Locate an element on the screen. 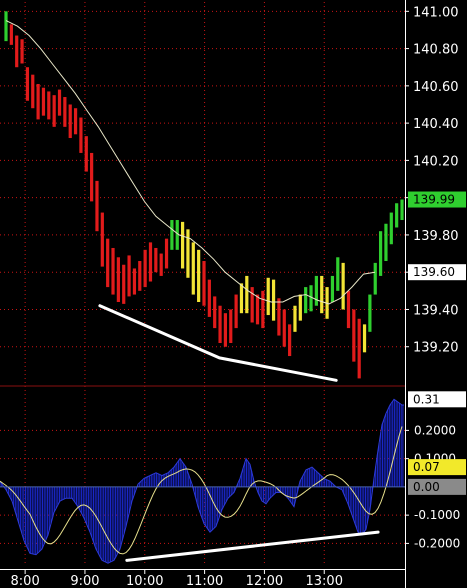 This screenshot has width=467, height=588. ma-price-tag: 139.60 is located at coordinates (434, 272).